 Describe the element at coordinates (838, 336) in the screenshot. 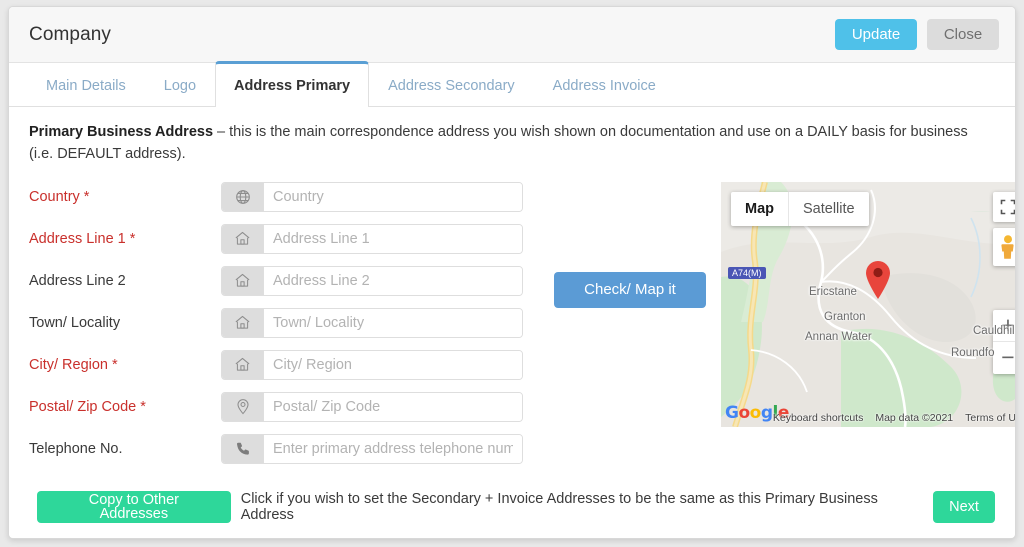

I see `map-label-annan-water: Annan Water` at that location.